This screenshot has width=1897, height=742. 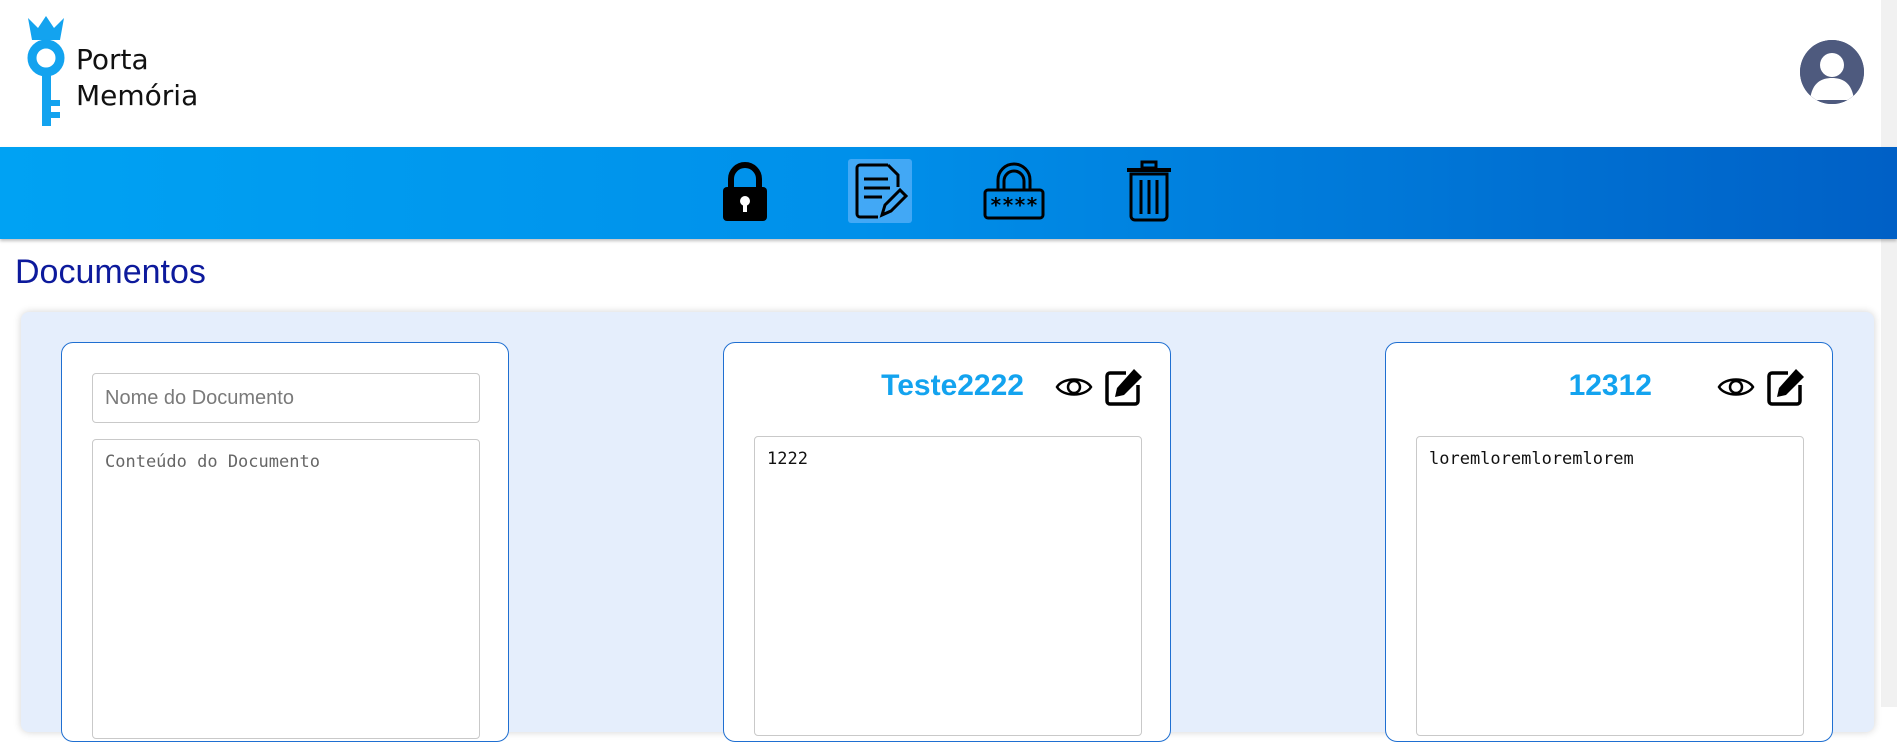 I want to click on nav-passwords-button: ****, so click(x=1014, y=191).